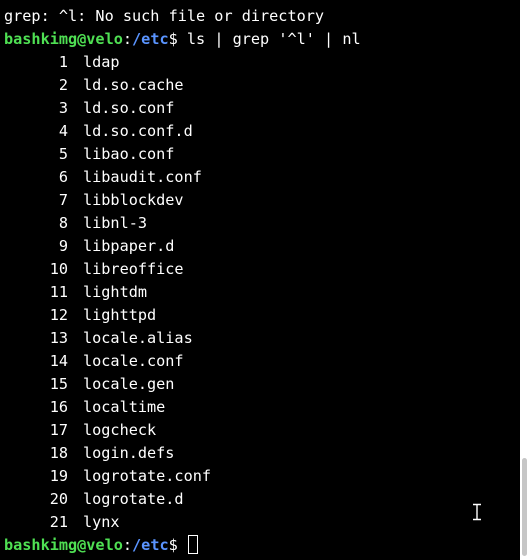  Describe the element at coordinates (133, 499) in the screenshot. I see `file-name: logrotate.d` at that location.